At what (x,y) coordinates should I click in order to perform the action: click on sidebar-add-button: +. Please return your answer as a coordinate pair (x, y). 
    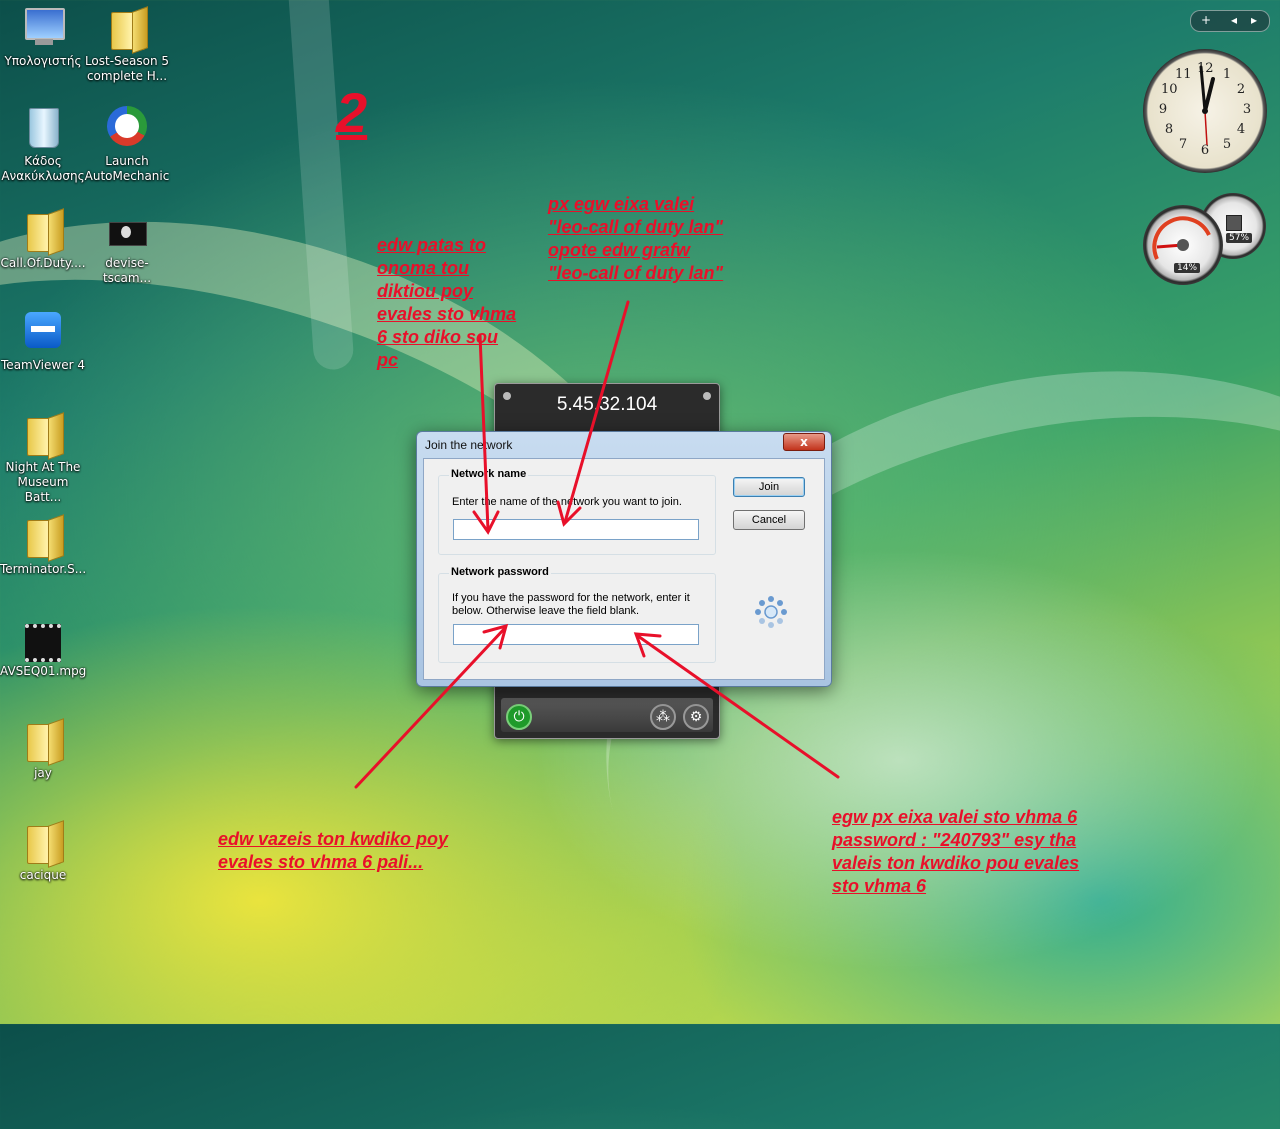
    Looking at the image, I should click on (1206, 20).